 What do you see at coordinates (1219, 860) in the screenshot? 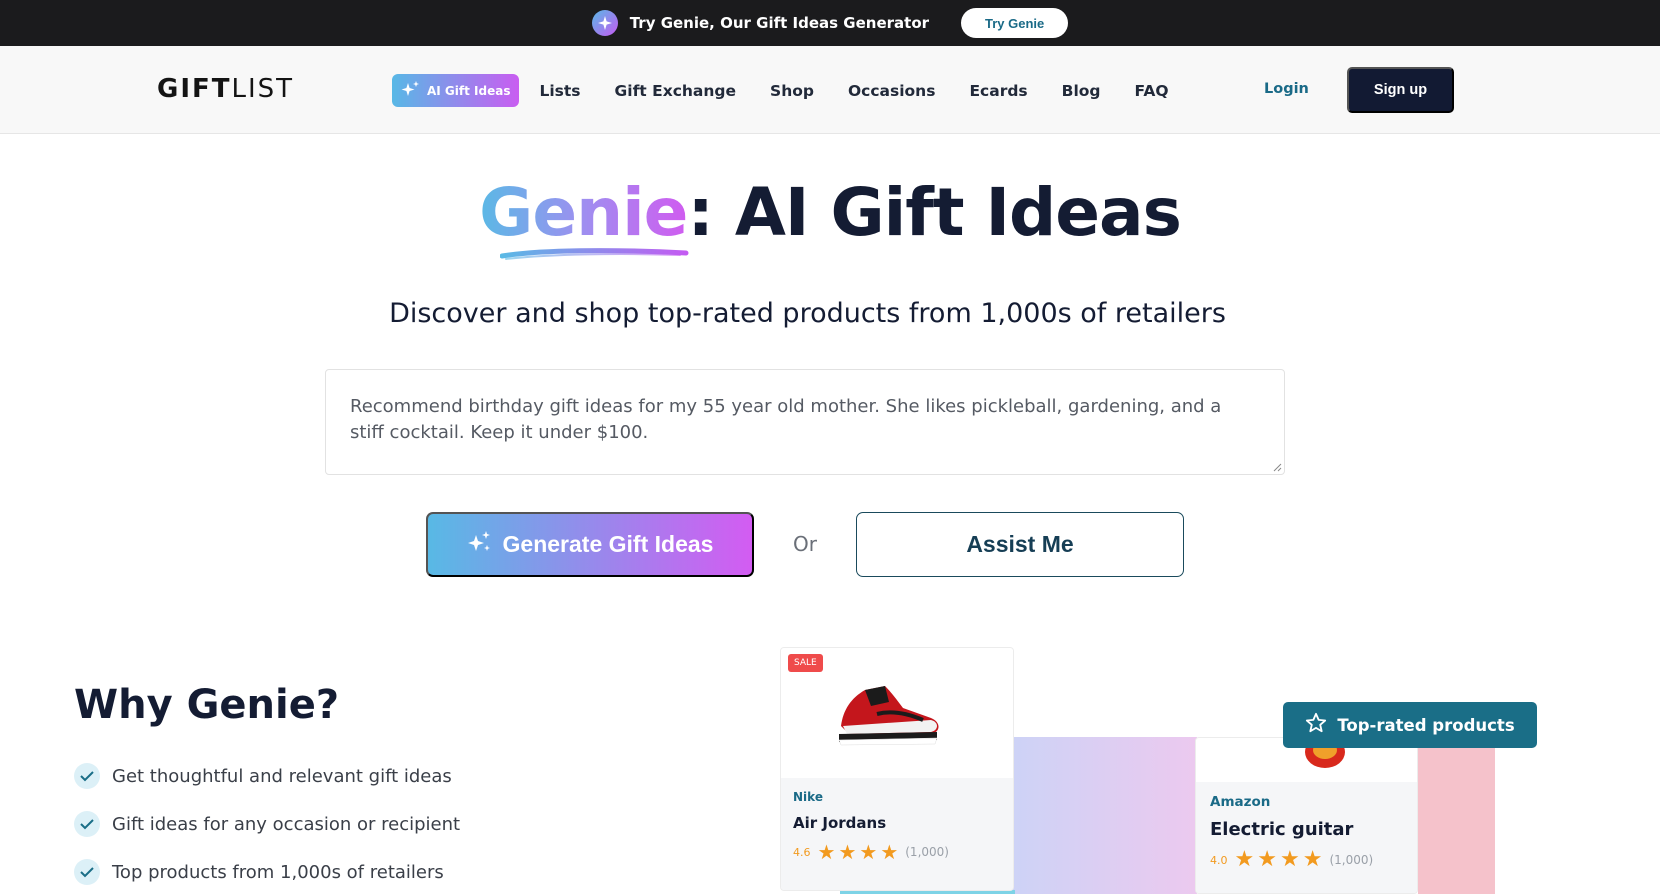
I see `rating-value: 4.0` at bounding box center [1219, 860].